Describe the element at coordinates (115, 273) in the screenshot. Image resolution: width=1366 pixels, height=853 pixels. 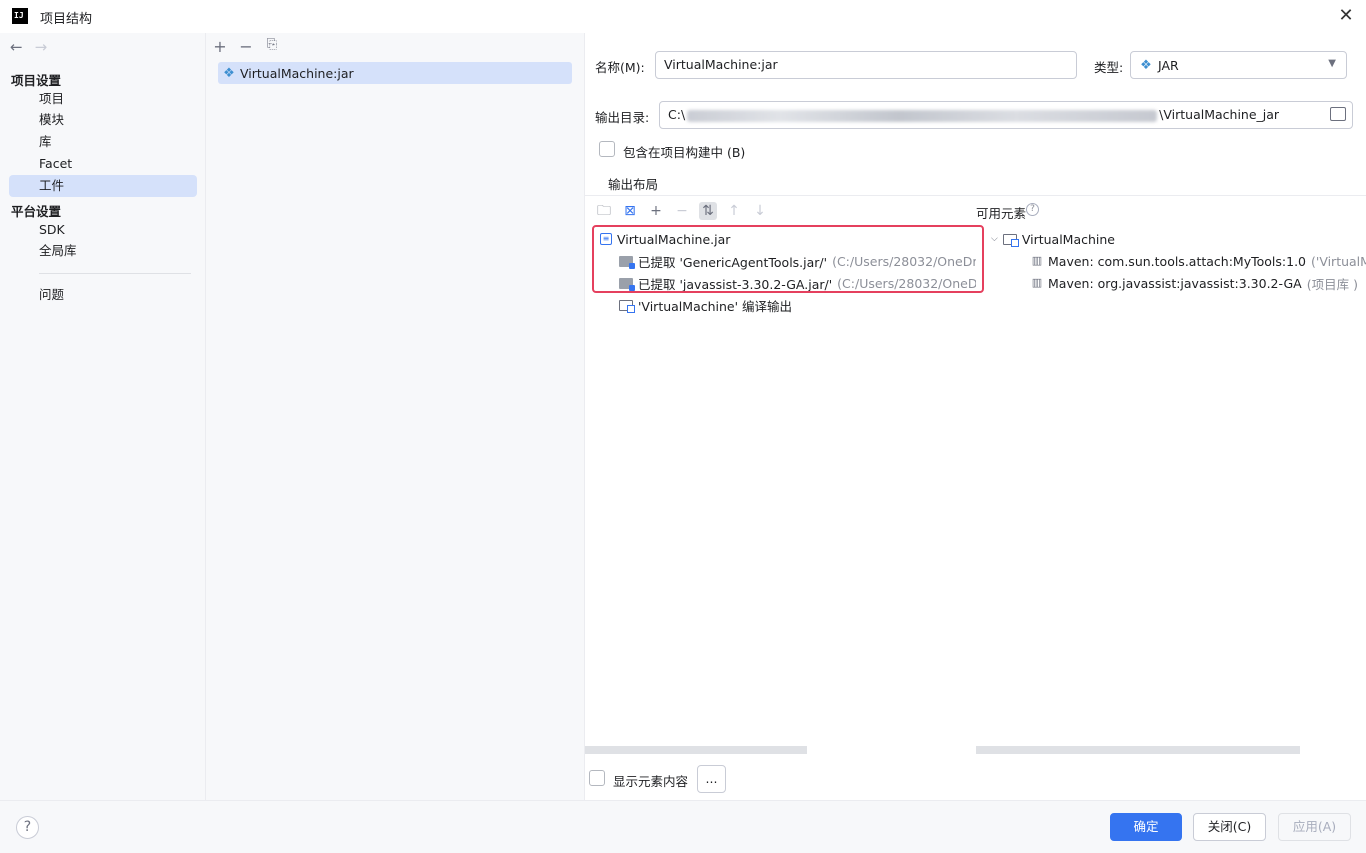
I see `nav-divider` at that location.